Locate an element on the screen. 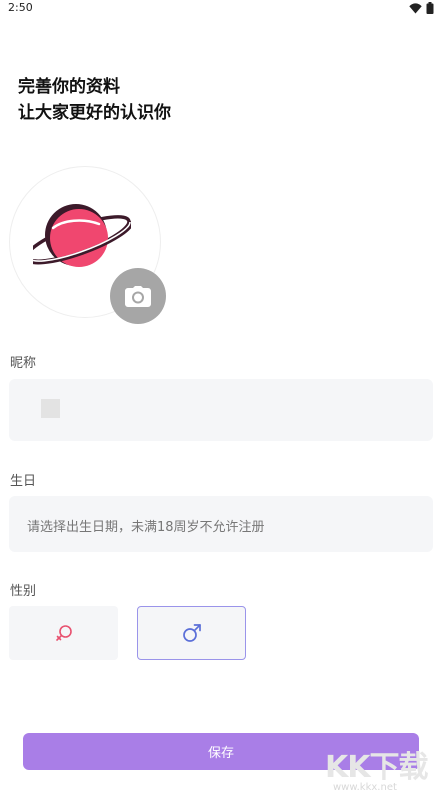  gender-male-option is located at coordinates (191, 633).